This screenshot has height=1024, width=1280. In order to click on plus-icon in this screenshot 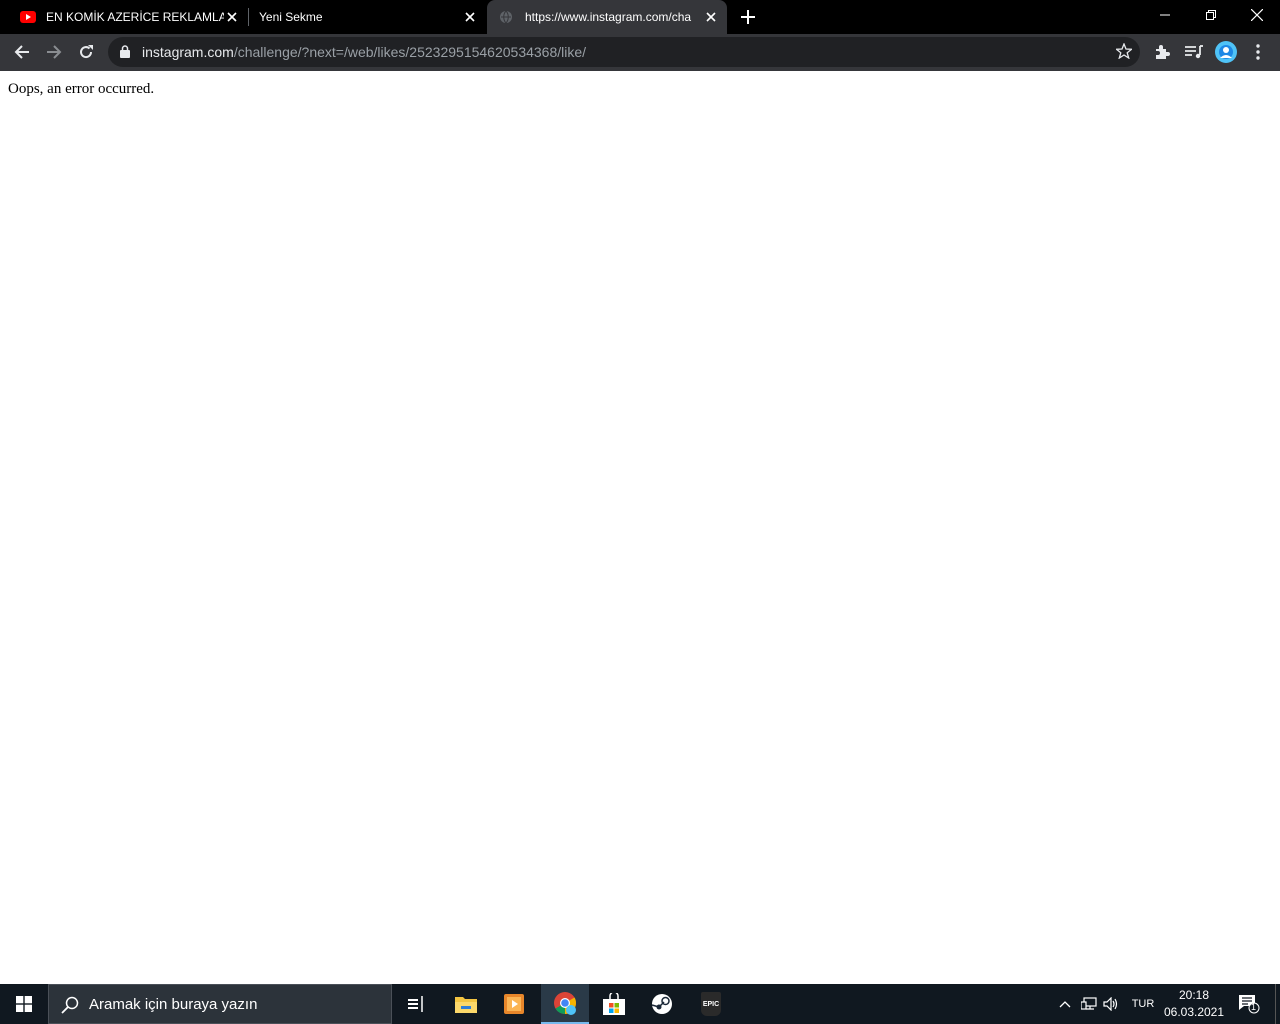, I will do `click(748, 17)`.